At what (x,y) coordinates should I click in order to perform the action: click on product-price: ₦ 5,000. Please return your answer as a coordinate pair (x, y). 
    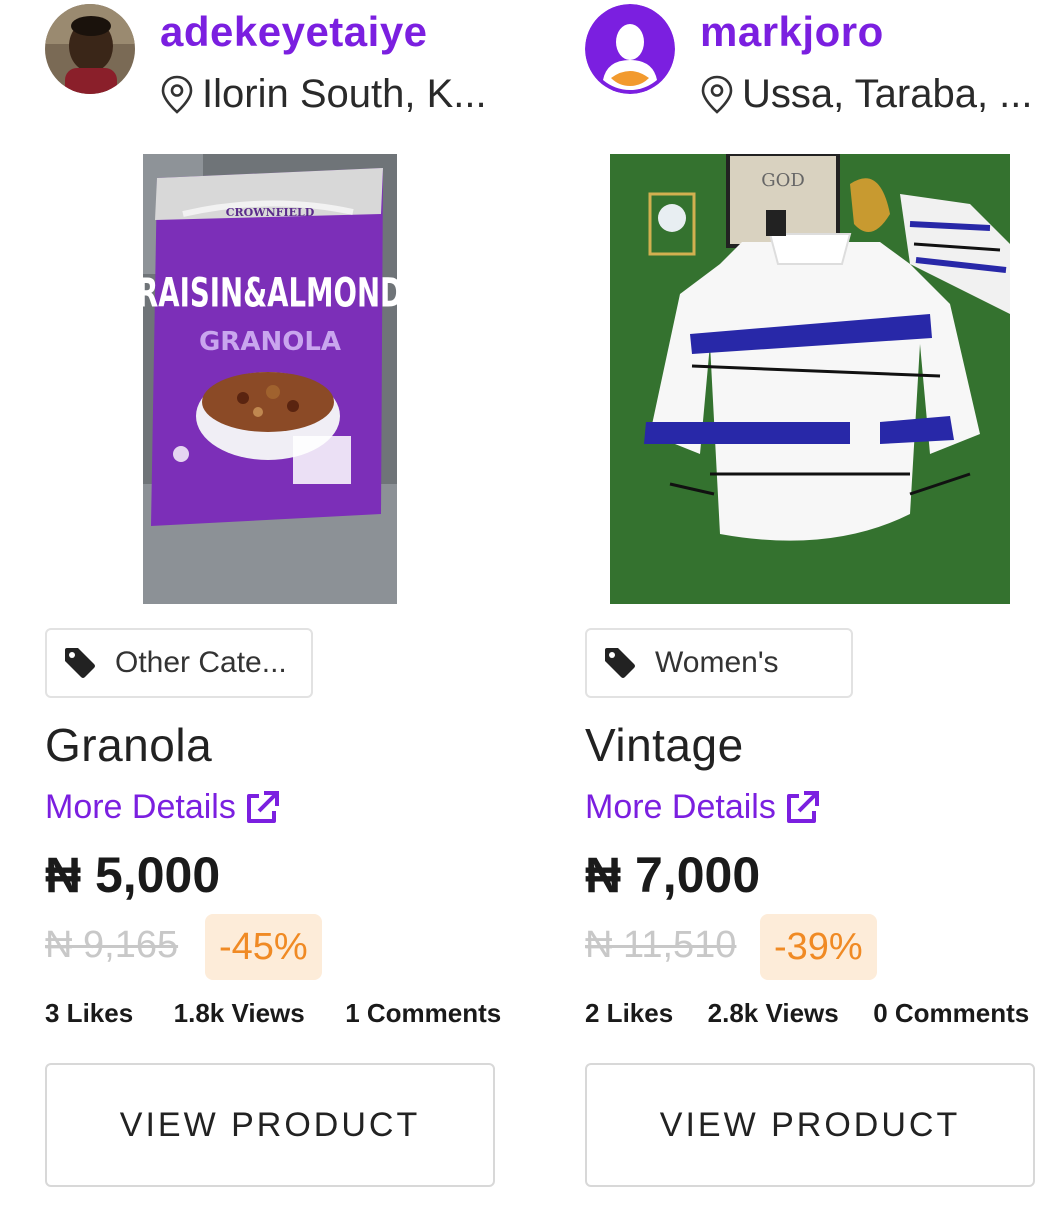
    Looking at the image, I should click on (133, 875).